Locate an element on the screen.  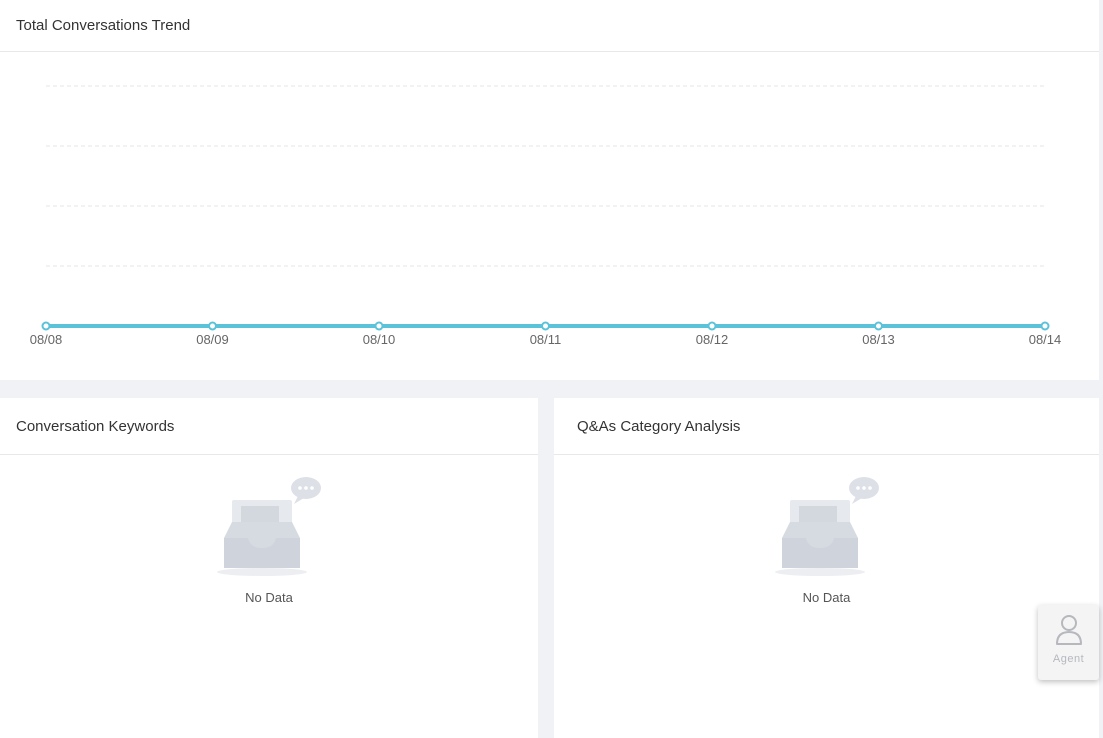
agent-button: Agent is located at coordinates (1068, 642).